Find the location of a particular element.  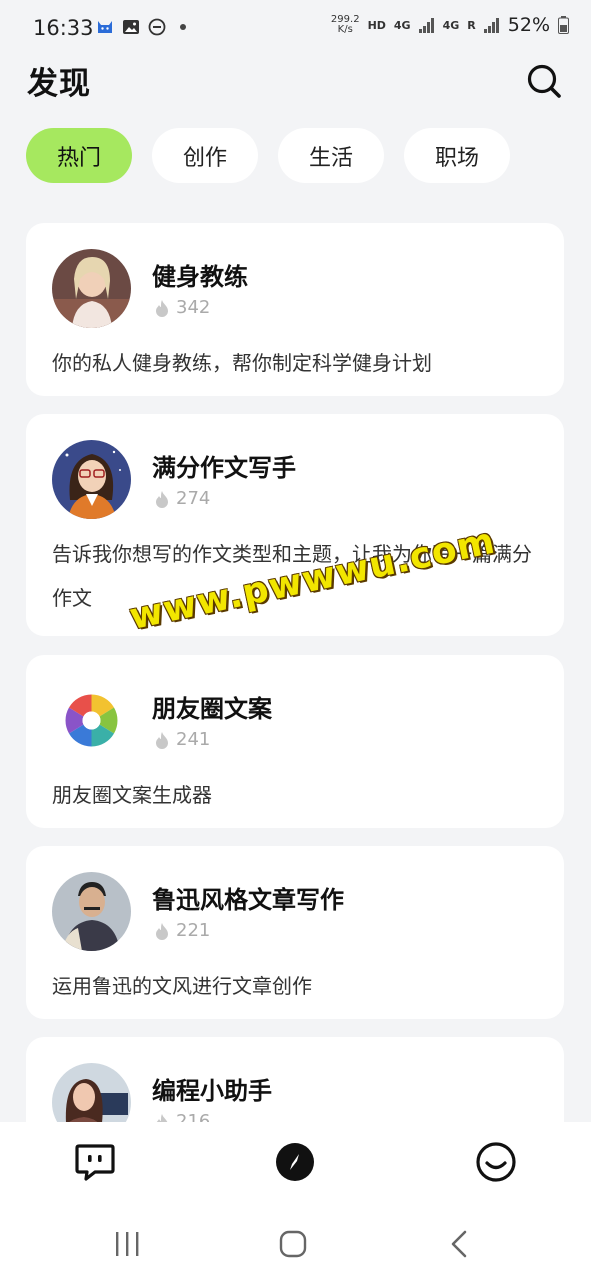

cat-icon is located at coordinates (105, 27).